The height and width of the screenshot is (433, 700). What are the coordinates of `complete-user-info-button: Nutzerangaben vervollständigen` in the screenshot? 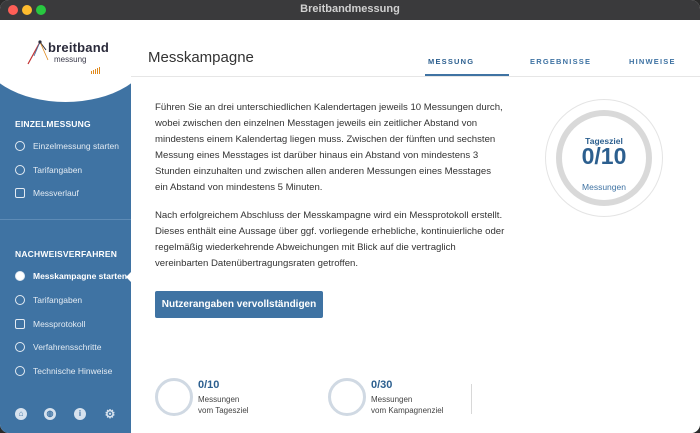 It's located at (239, 304).